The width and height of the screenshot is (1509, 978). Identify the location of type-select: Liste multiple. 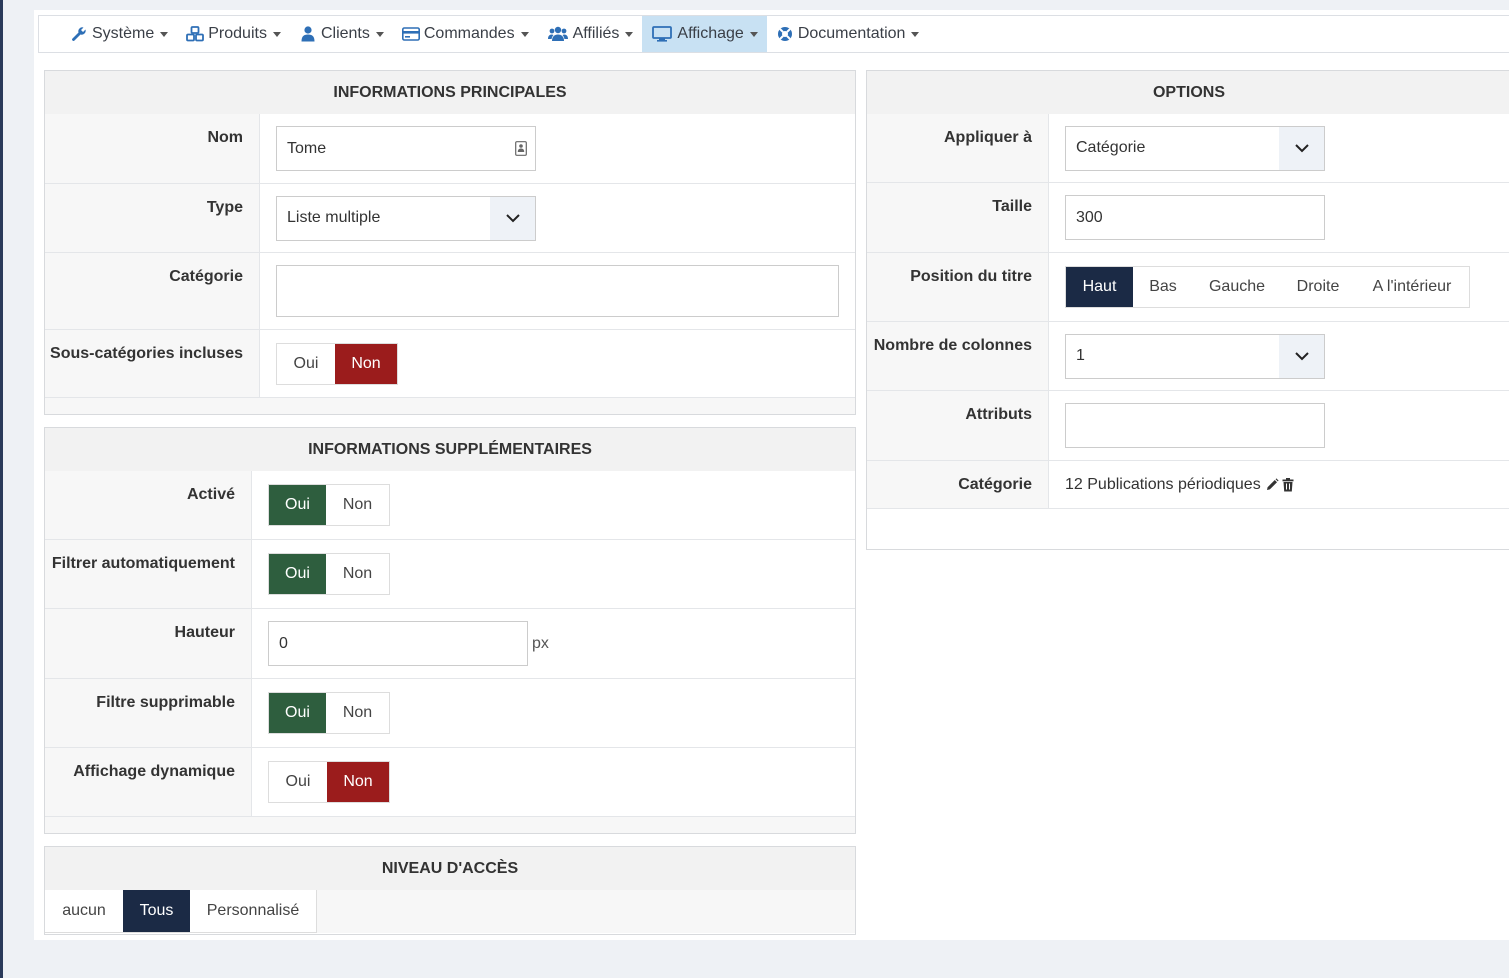
(406, 218).